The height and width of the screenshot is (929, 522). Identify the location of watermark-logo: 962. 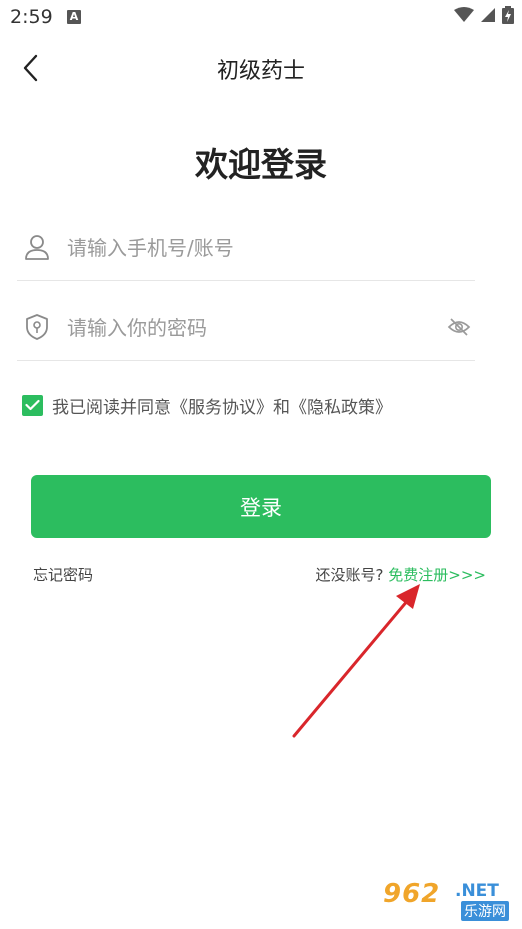
(412, 894).